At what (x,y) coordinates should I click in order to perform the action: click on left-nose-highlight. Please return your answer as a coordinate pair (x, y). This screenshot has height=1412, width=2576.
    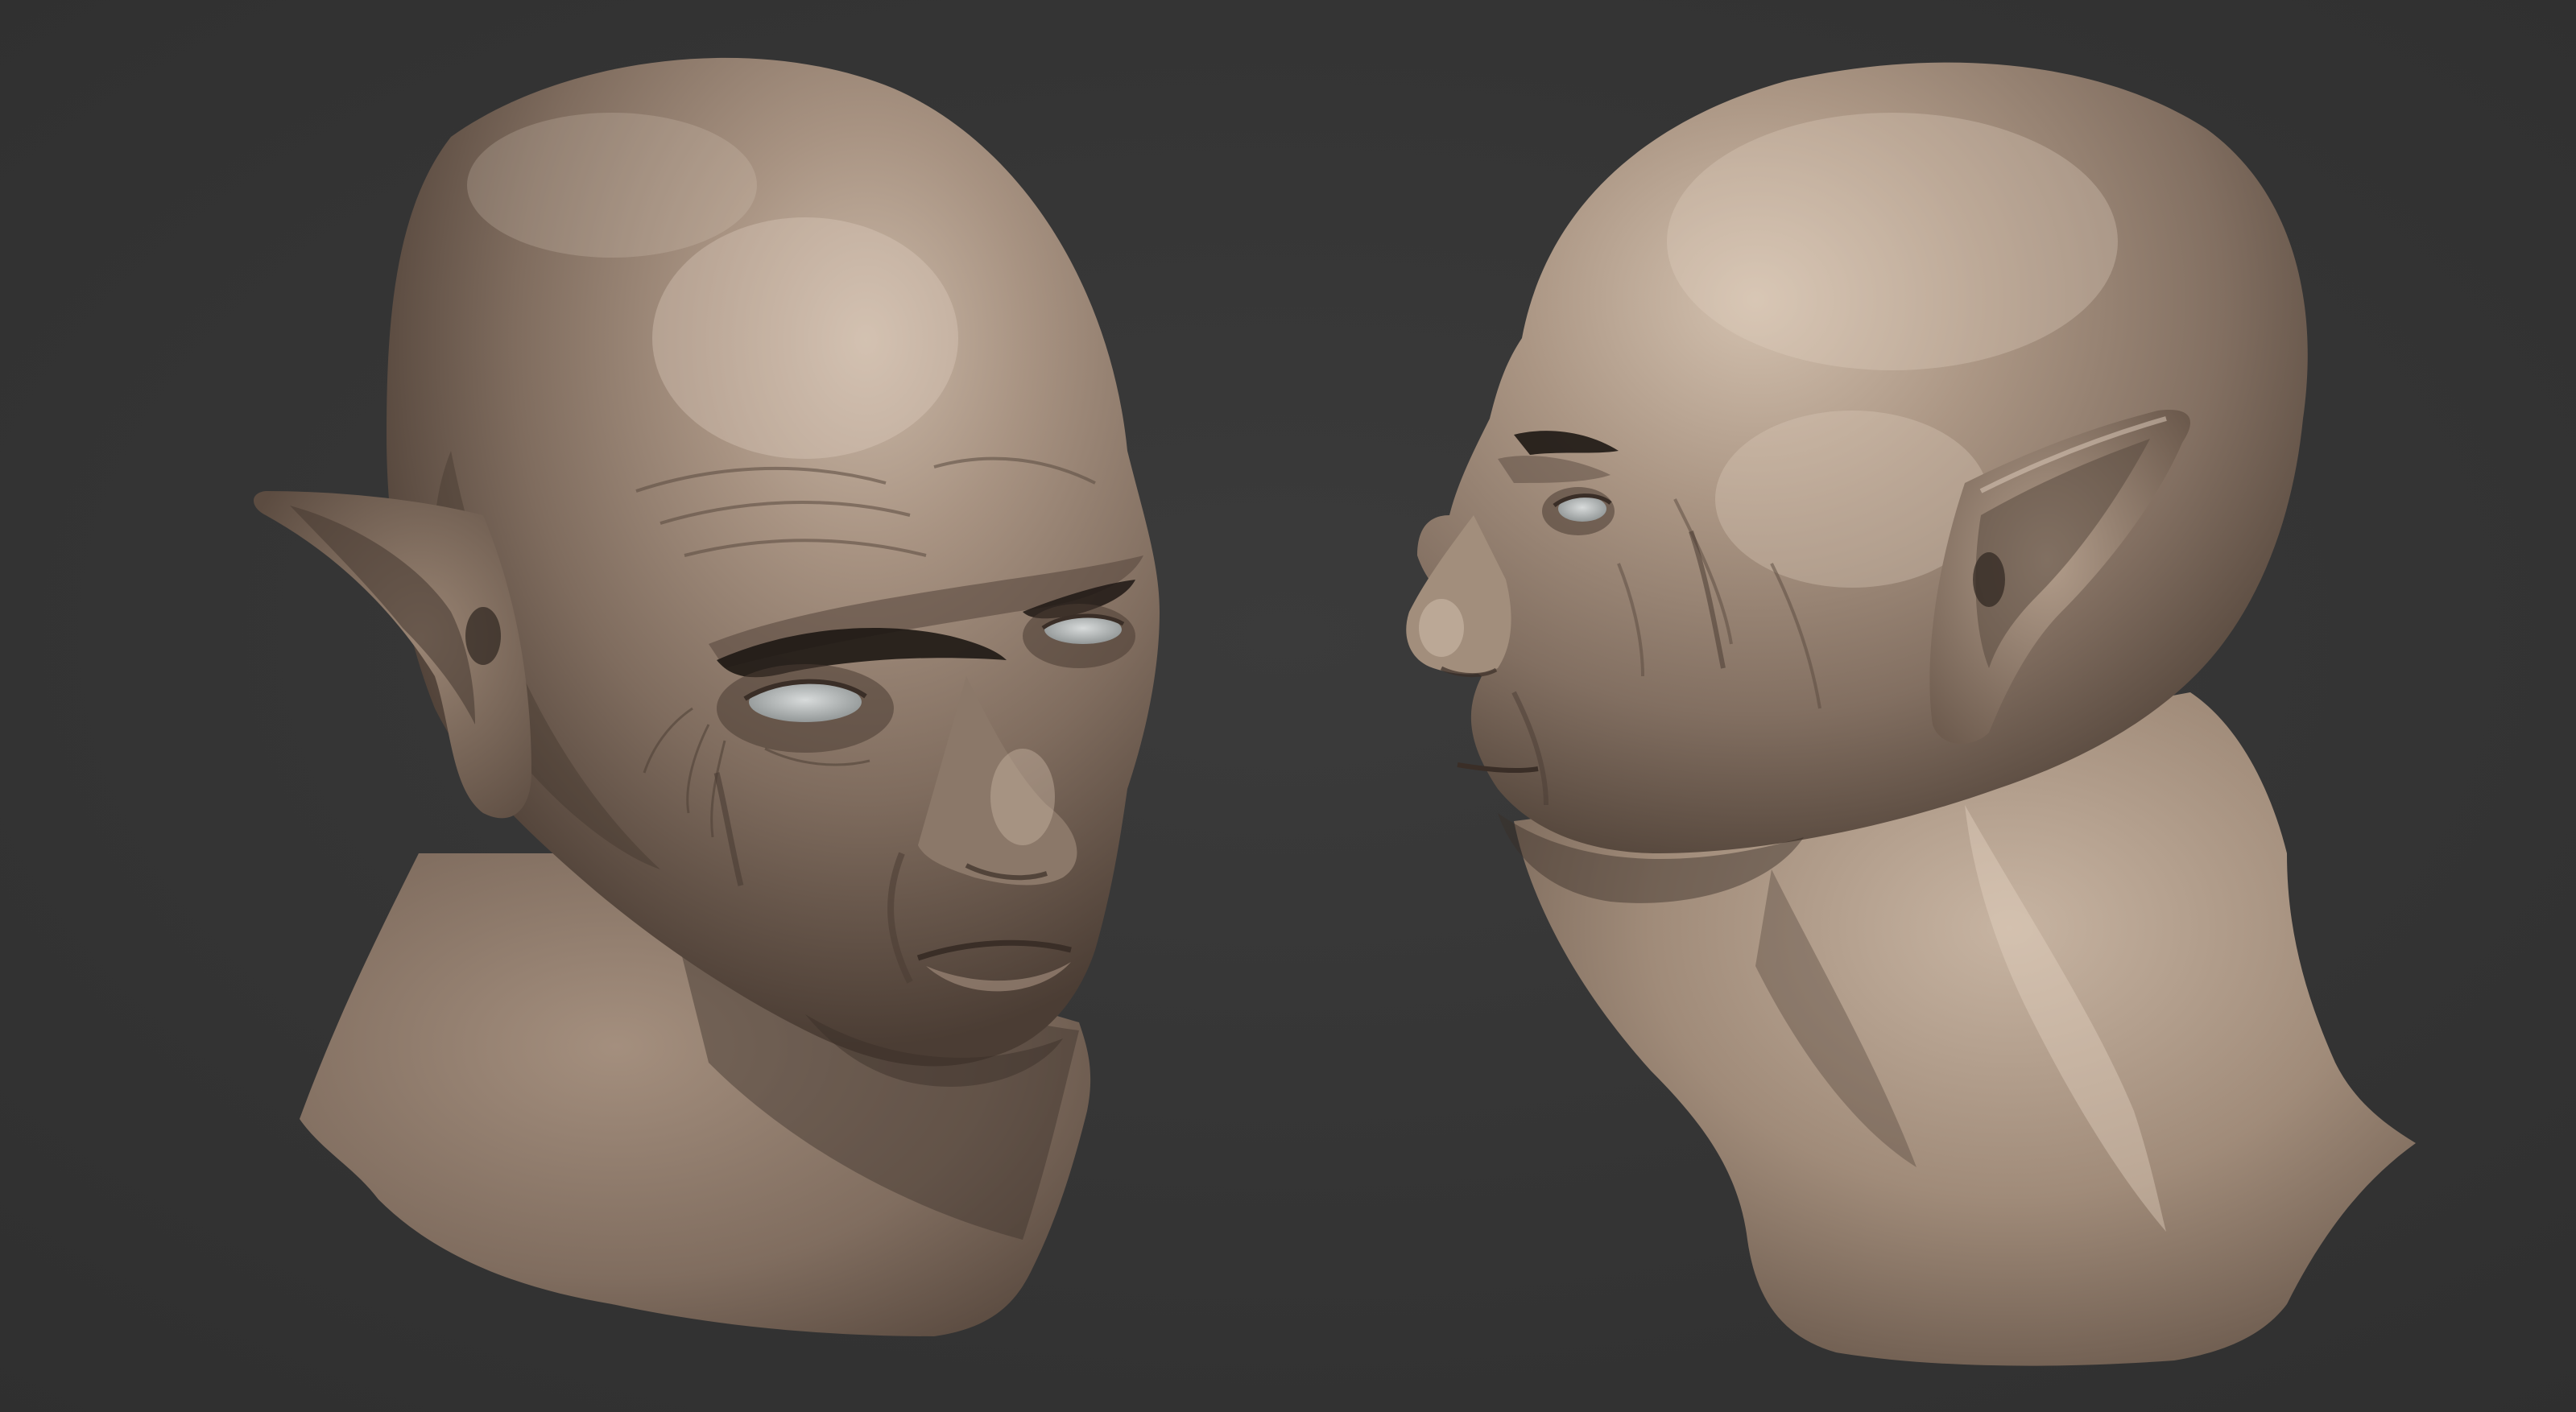
    Looking at the image, I should click on (1022, 797).